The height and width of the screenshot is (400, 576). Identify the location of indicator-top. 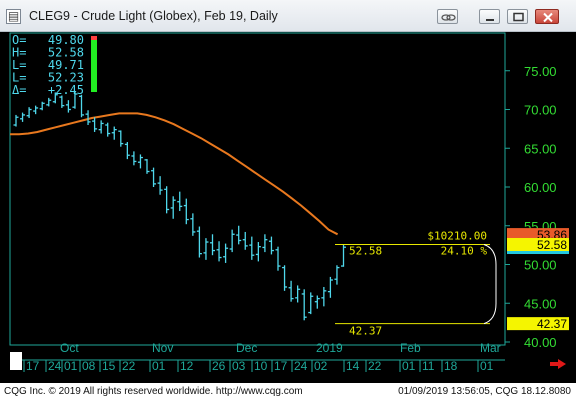
(94, 38).